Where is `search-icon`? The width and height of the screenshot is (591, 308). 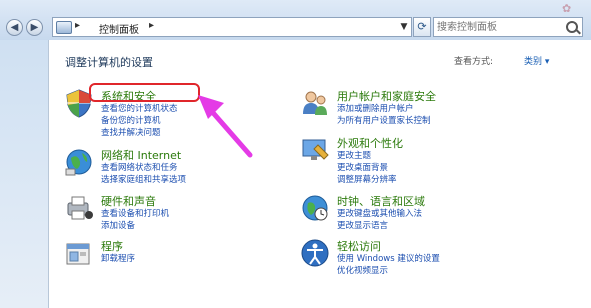
search-icon is located at coordinates (572, 27).